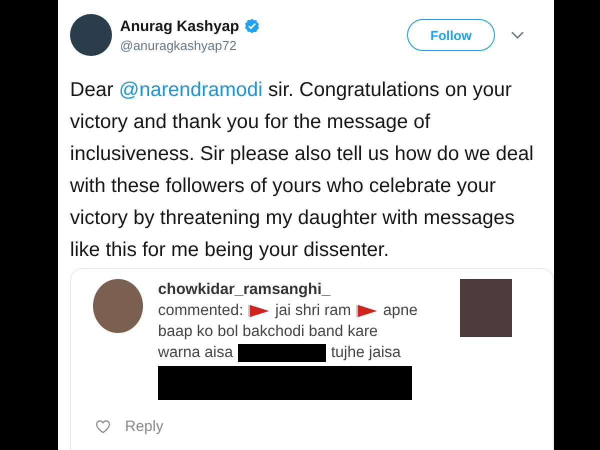 Image resolution: width=600 pixels, height=450 pixels. I want to click on comment-text: warna aisa, so click(195, 353).